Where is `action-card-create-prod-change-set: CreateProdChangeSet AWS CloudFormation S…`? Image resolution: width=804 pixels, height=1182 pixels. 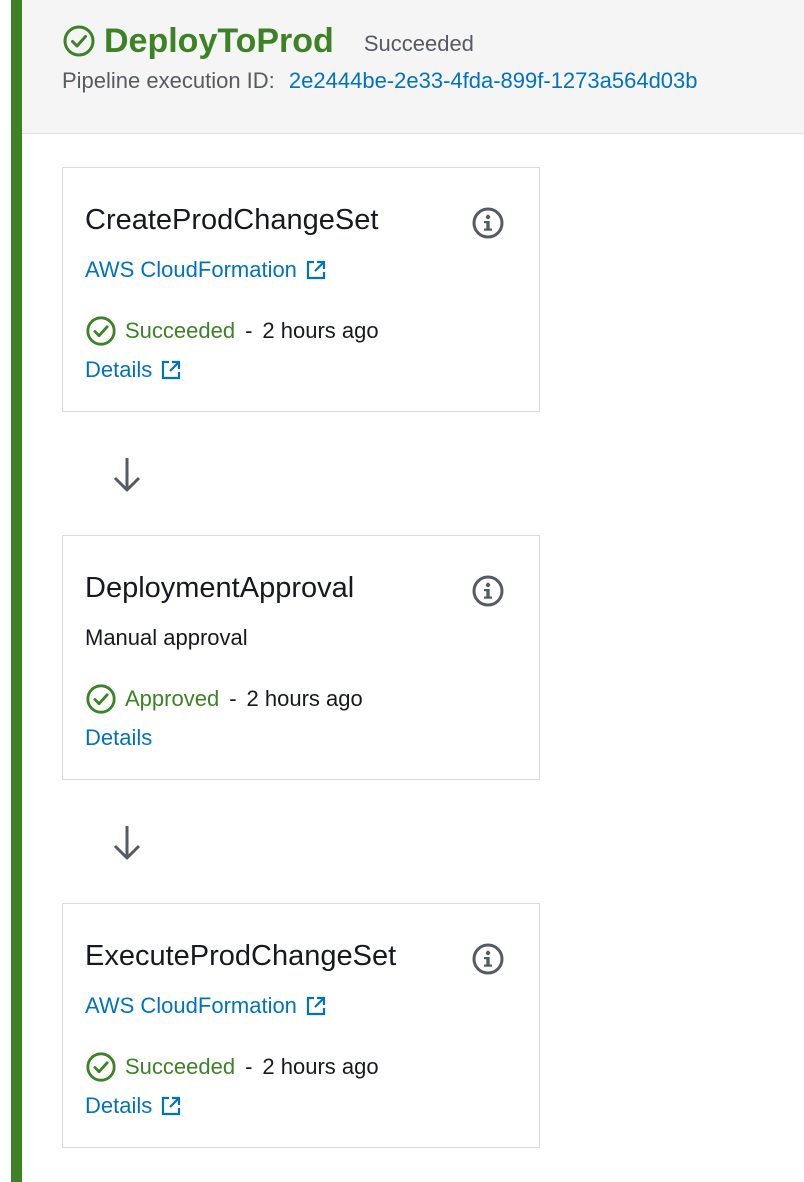 action-card-create-prod-change-set: CreateProdChangeSet AWS CloudFormation S… is located at coordinates (301, 289).